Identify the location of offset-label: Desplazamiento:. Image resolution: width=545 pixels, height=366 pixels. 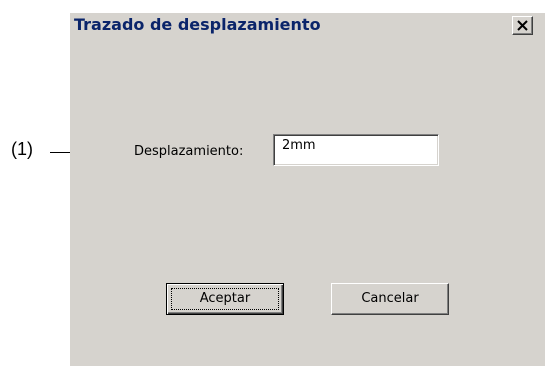
(189, 151).